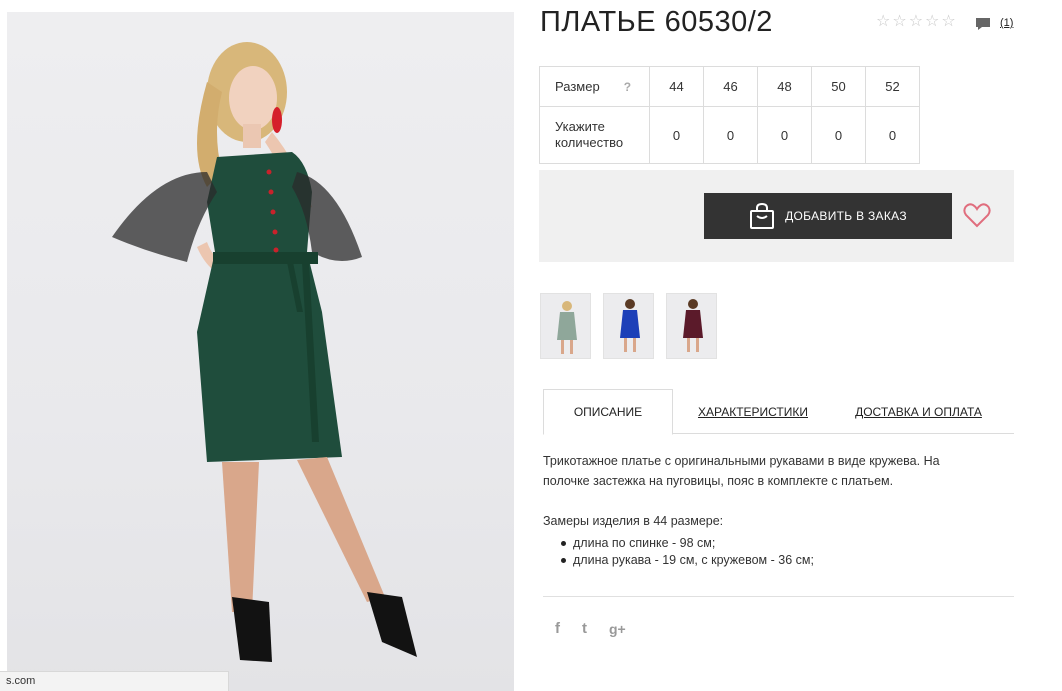 The height and width of the screenshot is (691, 1062). I want to click on size-cell: 50, so click(838, 86).